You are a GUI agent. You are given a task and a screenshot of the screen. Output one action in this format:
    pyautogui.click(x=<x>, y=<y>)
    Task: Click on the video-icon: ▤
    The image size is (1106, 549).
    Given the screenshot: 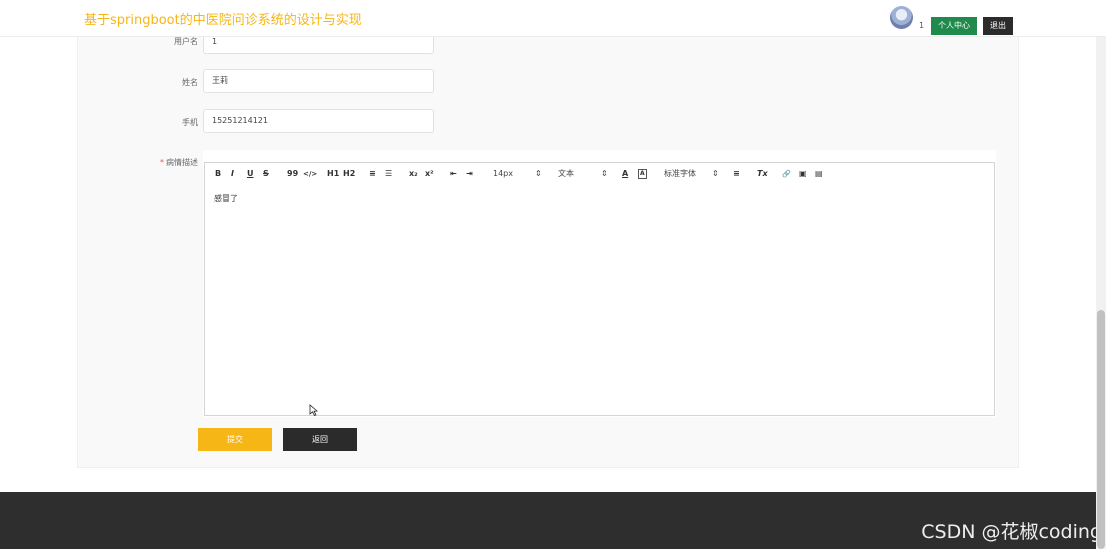 What is the action you would take?
    pyautogui.click(x=819, y=174)
    